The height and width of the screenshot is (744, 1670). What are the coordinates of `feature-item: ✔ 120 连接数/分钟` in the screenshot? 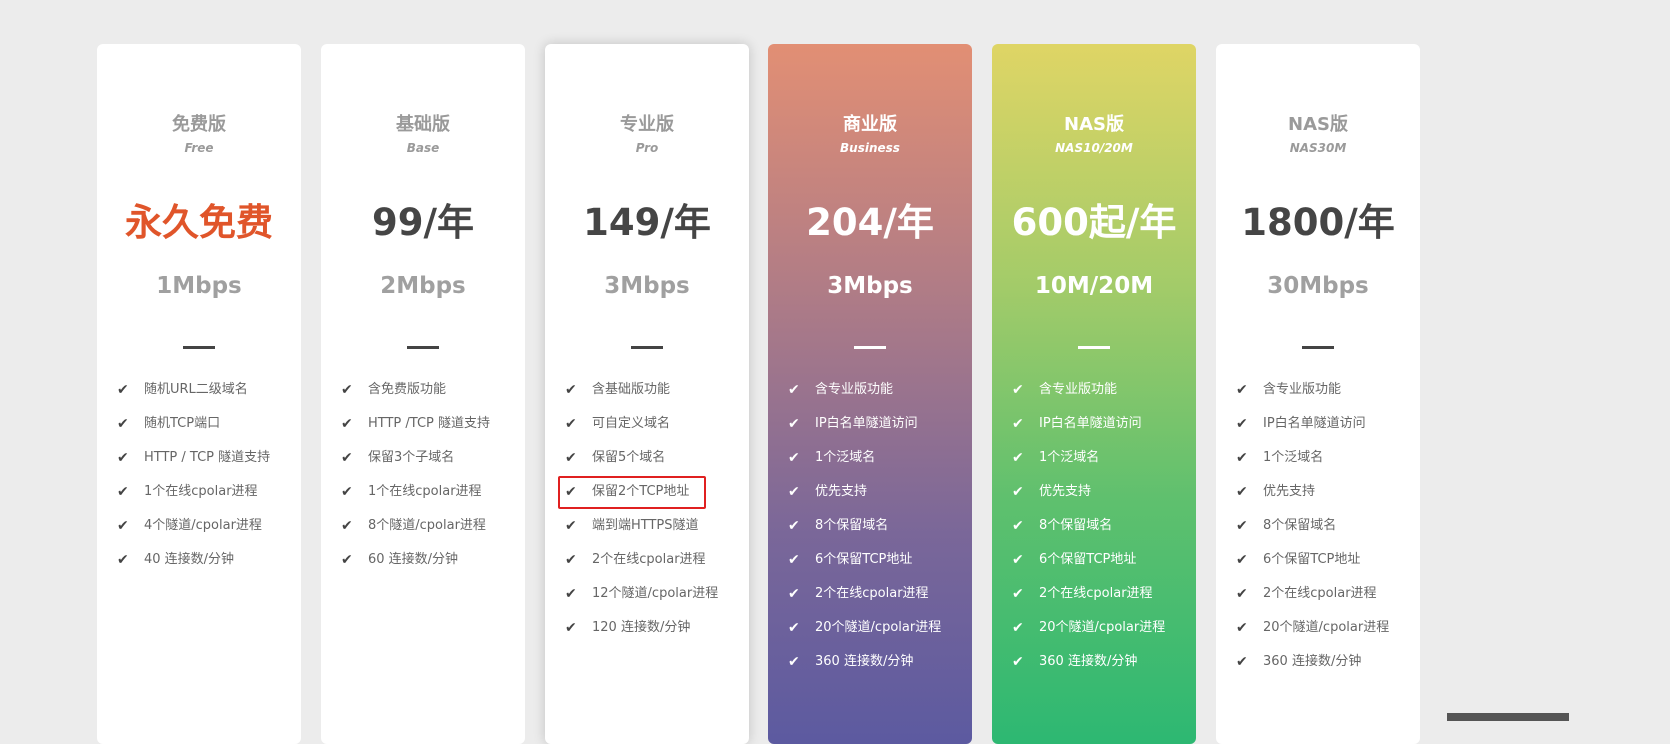 It's located at (631, 632).